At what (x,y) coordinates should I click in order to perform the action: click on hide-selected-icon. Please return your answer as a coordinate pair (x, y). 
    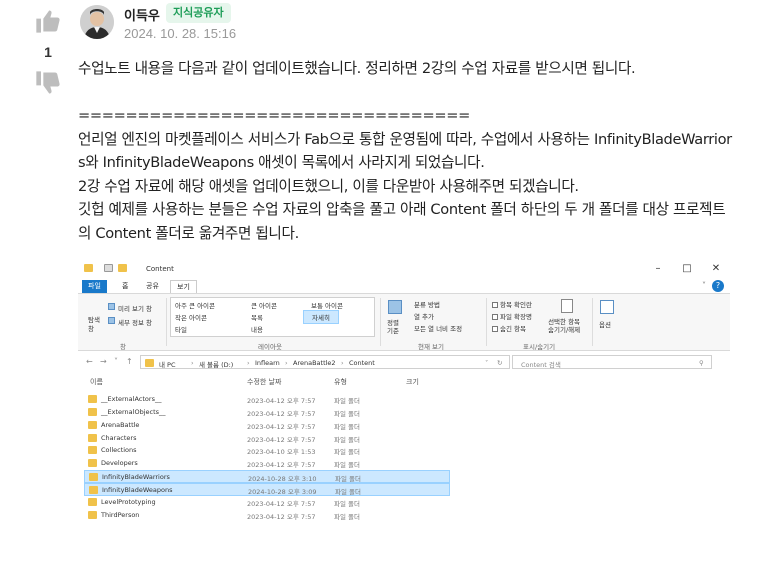
    Looking at the image, I should click on (567, 306).